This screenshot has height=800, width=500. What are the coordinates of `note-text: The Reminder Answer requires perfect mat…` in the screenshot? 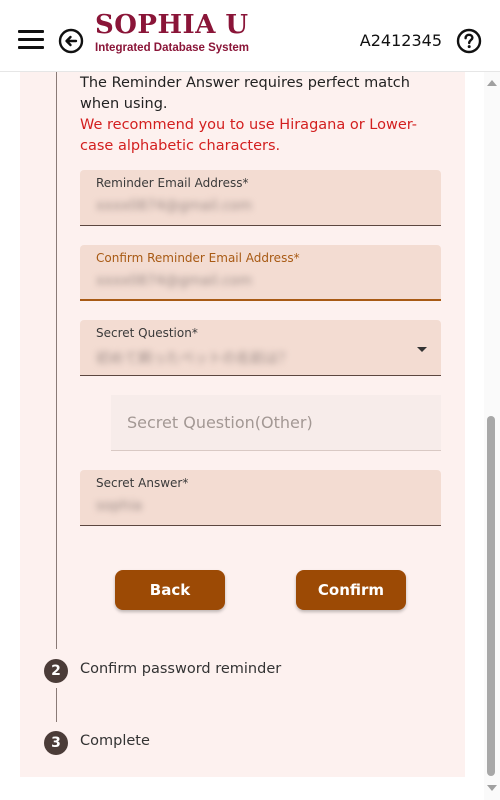 It's located at (245, 93).